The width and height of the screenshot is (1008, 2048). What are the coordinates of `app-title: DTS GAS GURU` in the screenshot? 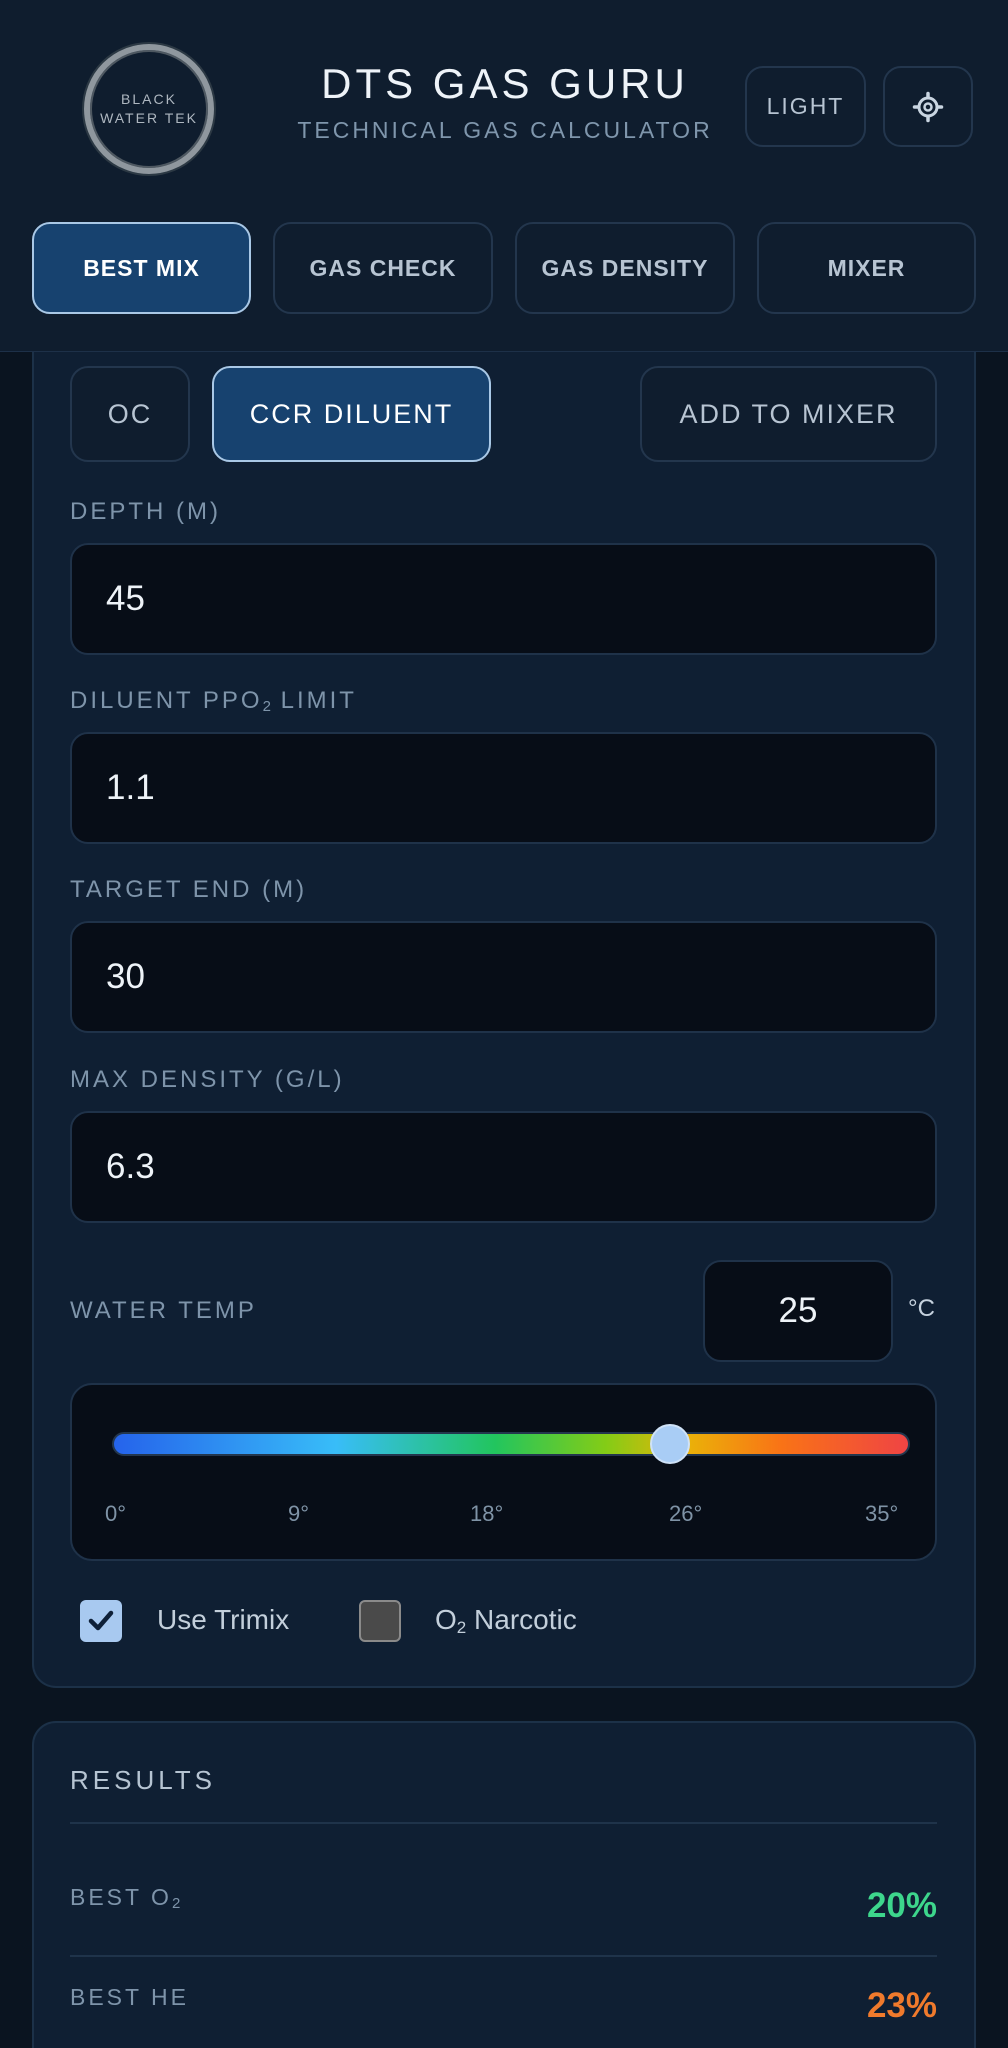 It's located at (505, 83).